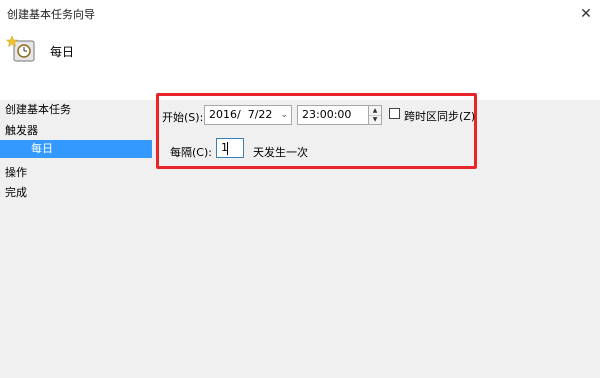 The image size is (600, 378). I want to click on start-time-field: 23:00:00, so click(333, 115).